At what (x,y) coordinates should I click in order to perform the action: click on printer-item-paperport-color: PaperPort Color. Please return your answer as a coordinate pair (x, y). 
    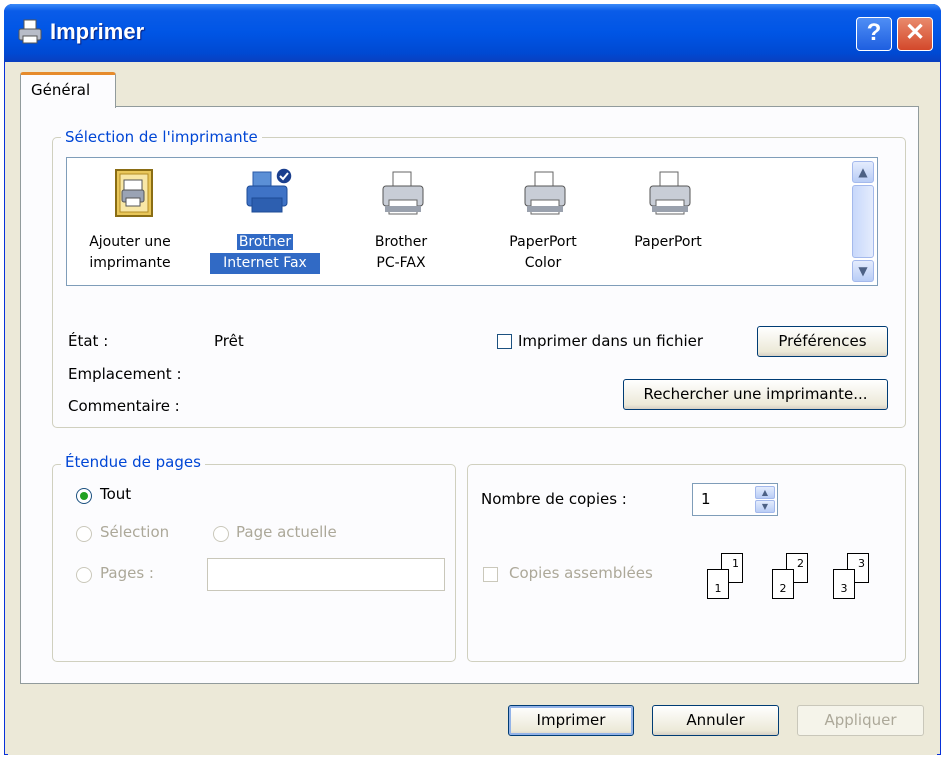
    Looking at the image, I should click on (543, 223).